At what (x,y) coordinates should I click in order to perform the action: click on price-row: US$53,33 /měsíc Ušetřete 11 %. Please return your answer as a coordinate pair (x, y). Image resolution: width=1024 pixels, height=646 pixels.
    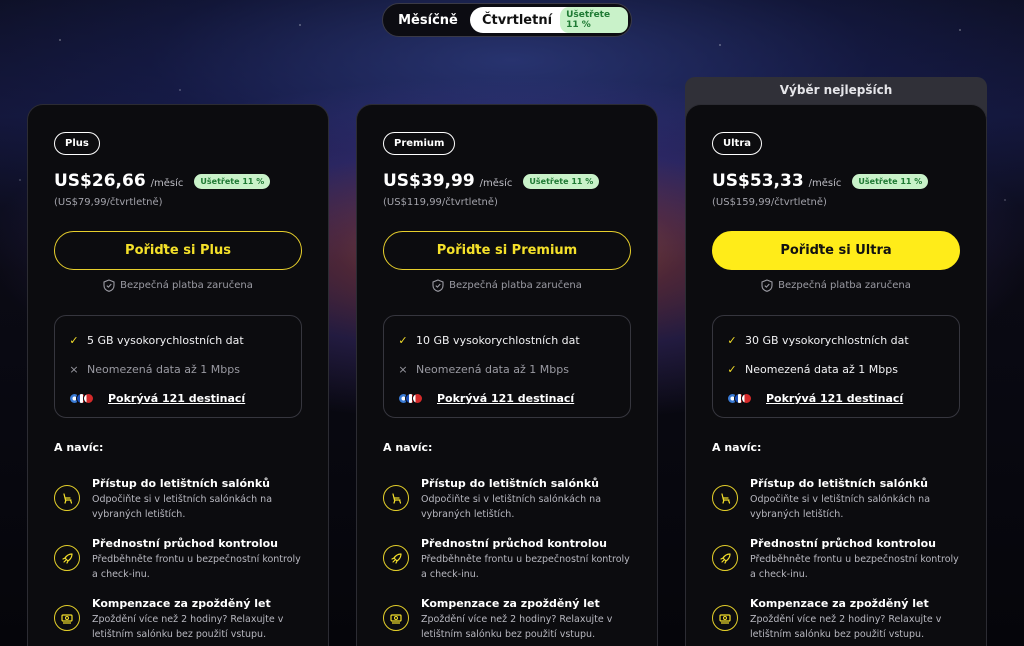
    Looking at the image, I should click on (820, 181).